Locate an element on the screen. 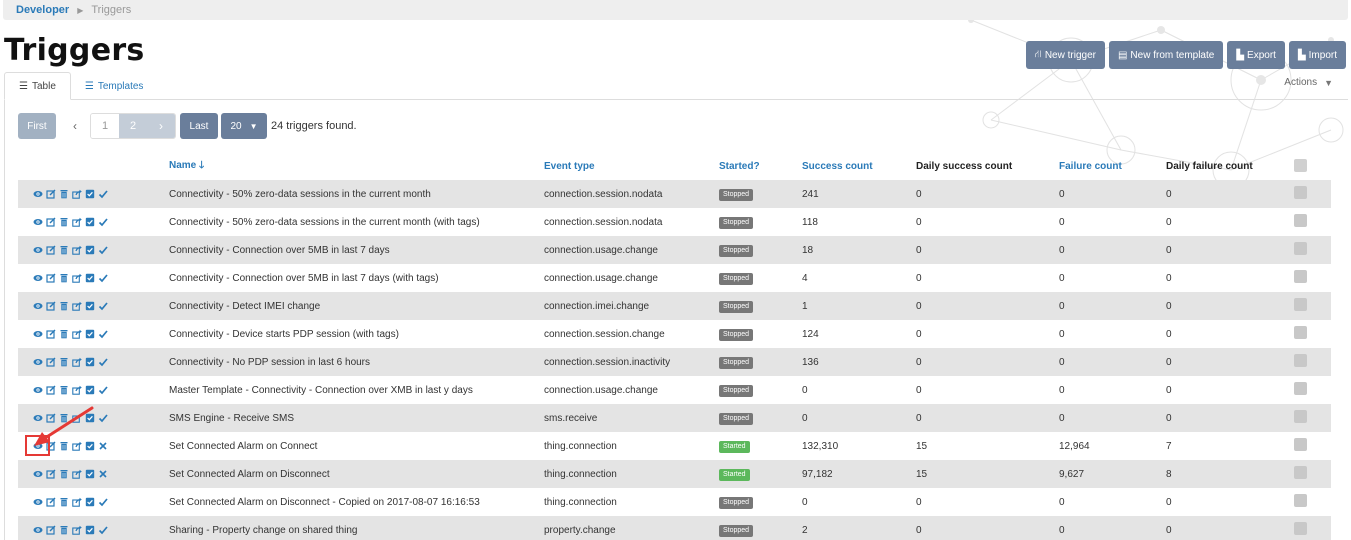 The image size is (1351, 540). chevron-left-icon: ‹ is located at coordinates (75, 126).